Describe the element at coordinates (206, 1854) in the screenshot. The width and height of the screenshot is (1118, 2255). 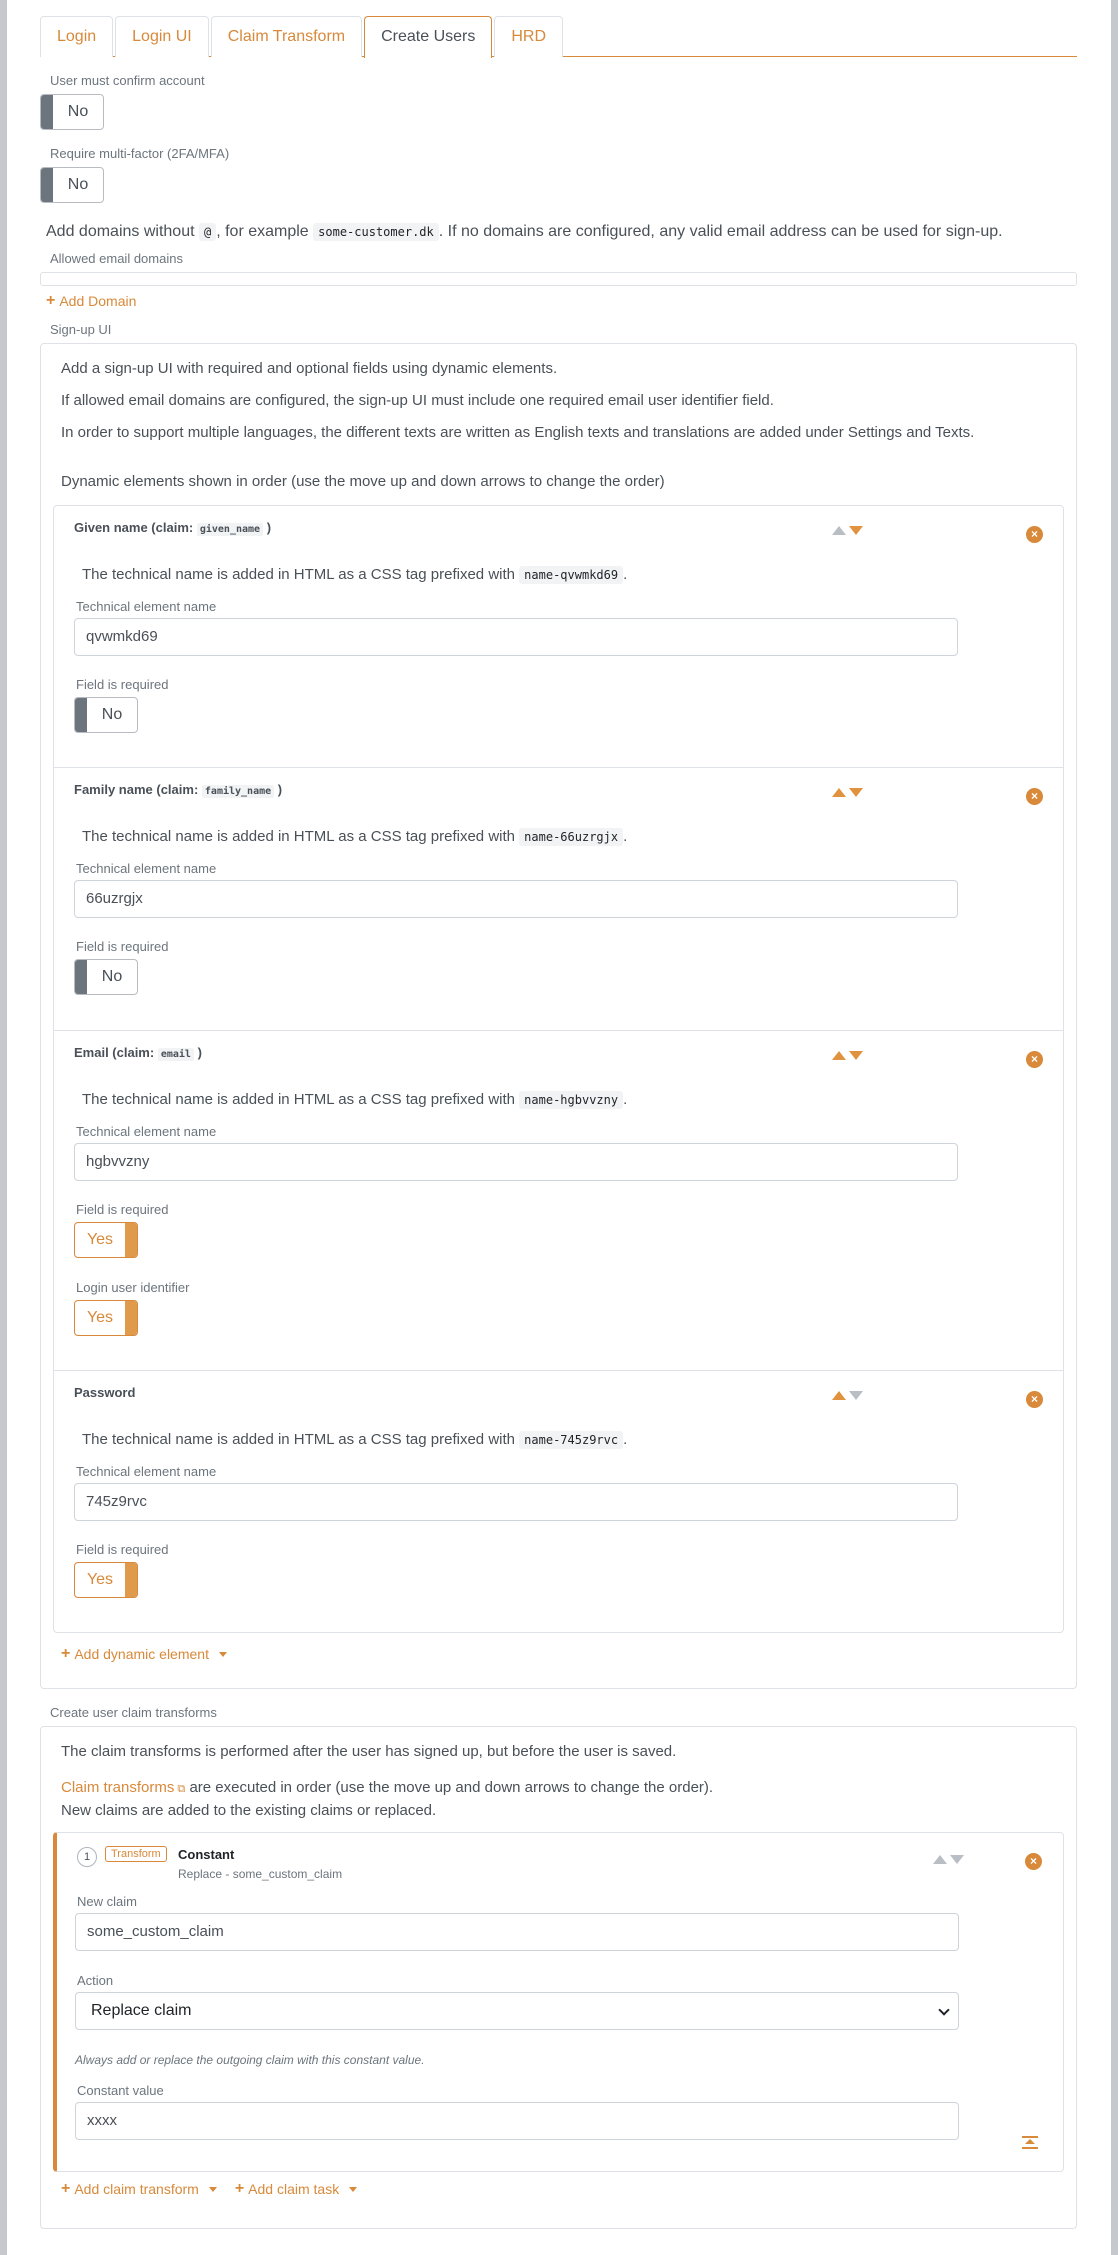
I see `transform-type: Constant` at that location.